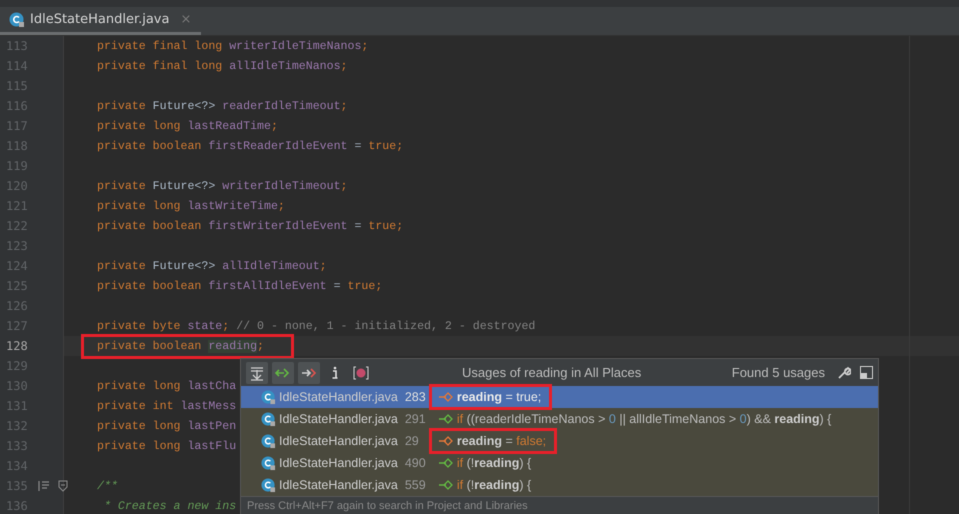  I want to click on fold-icon, so click(63, 486).